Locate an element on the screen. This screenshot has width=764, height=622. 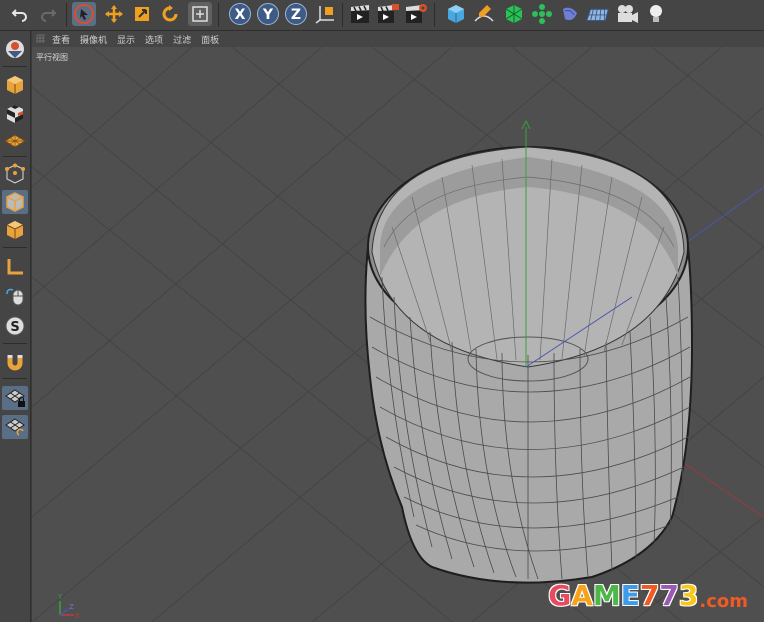
workplane-button is located at coordinates (15, 141).